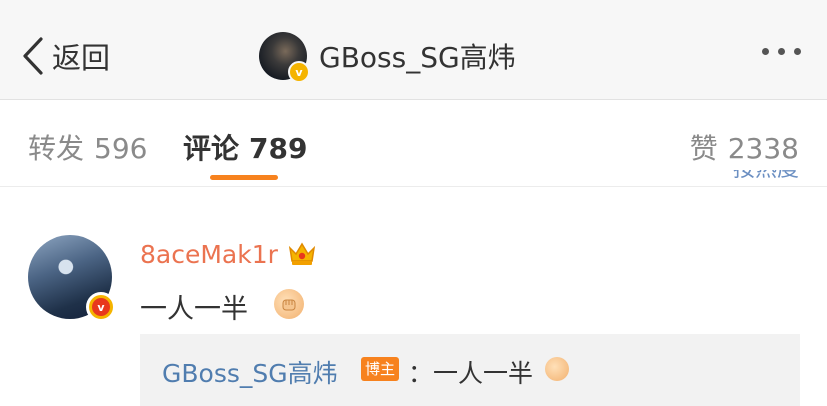  What do you see at coordinates (121, 148) in the screenshot?
I see `tab-repost-count: 596` at bounding box center [121, 148].